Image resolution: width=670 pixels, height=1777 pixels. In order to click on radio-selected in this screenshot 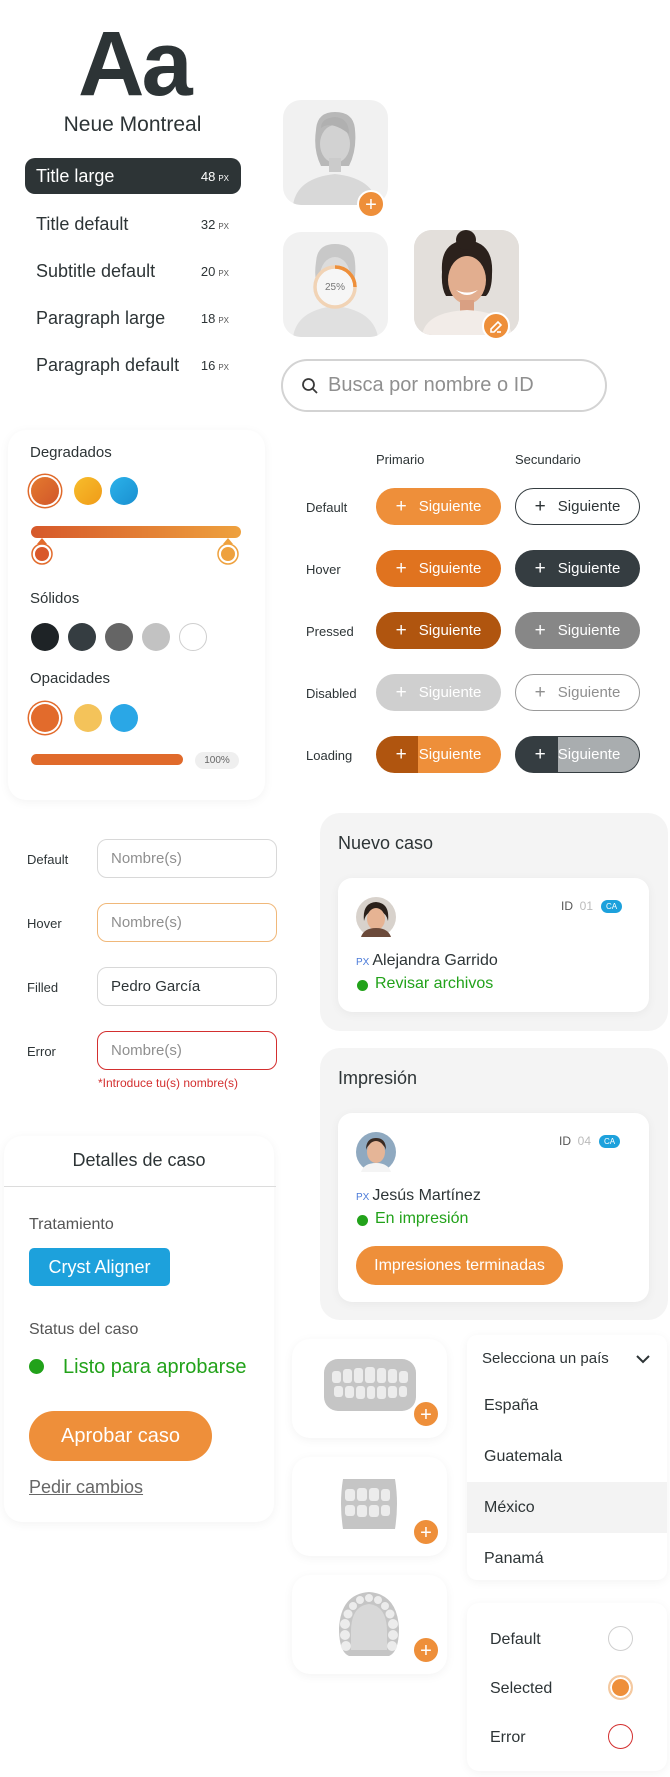, I will do `click(620, 1687)`.